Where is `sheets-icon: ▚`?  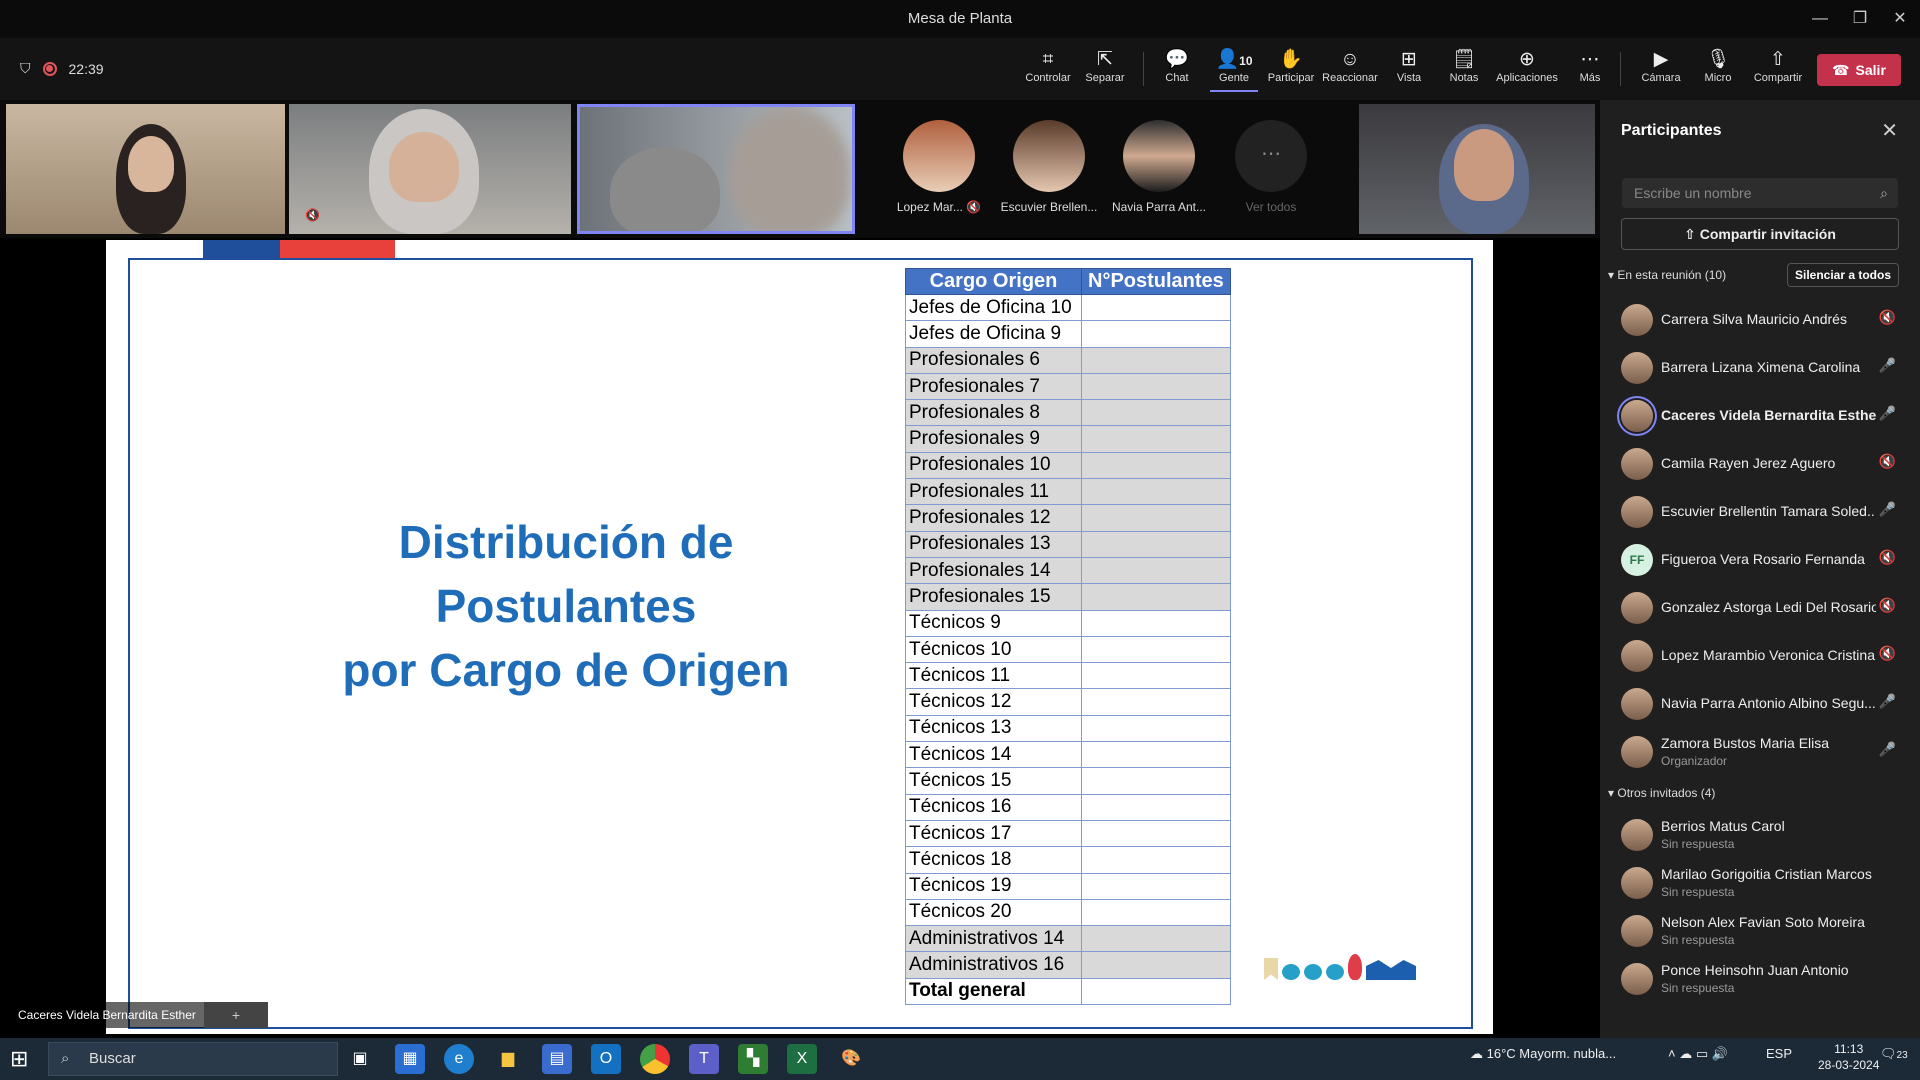 sheets-icon: ▚ is located at coordinates (753, 1059).